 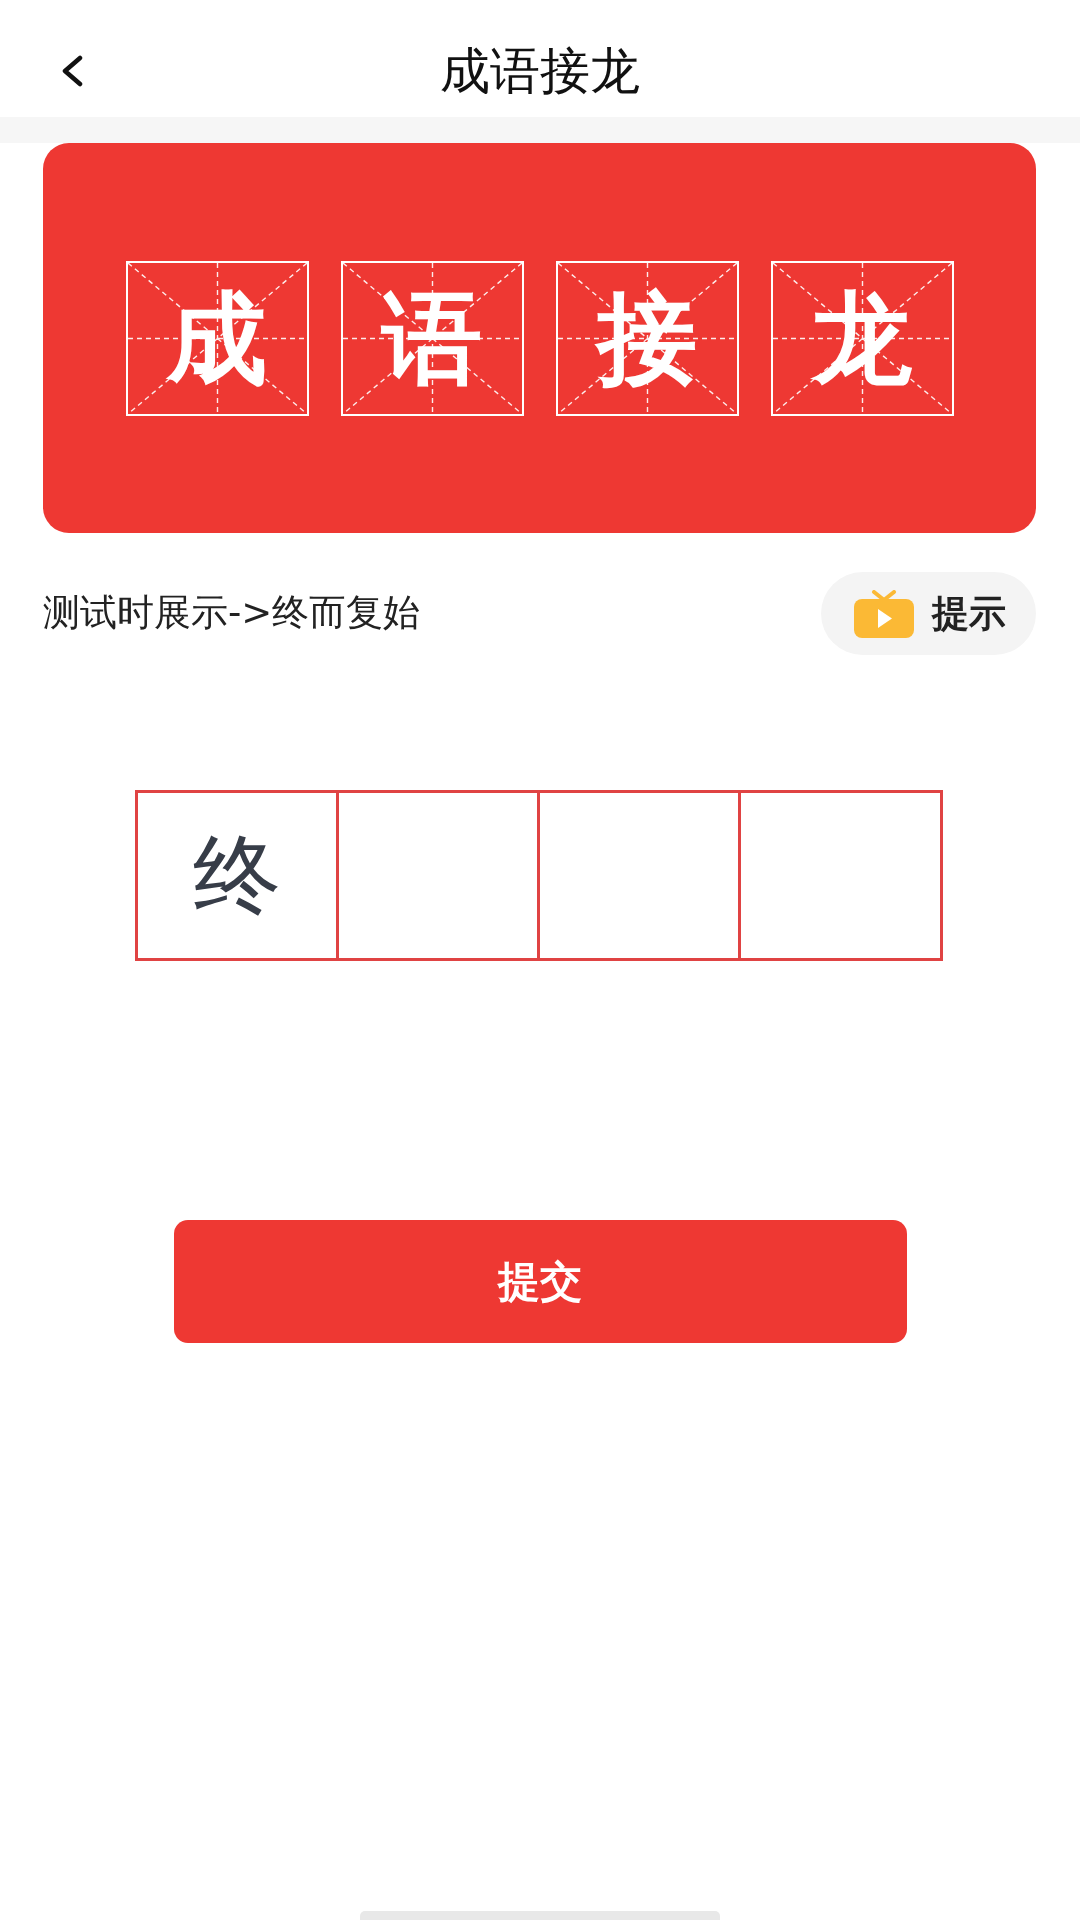 What do you see at coordinates (540, 70) in the screenshot?
I see `page-title: 成语接龙` at bounding box center [540, 70].